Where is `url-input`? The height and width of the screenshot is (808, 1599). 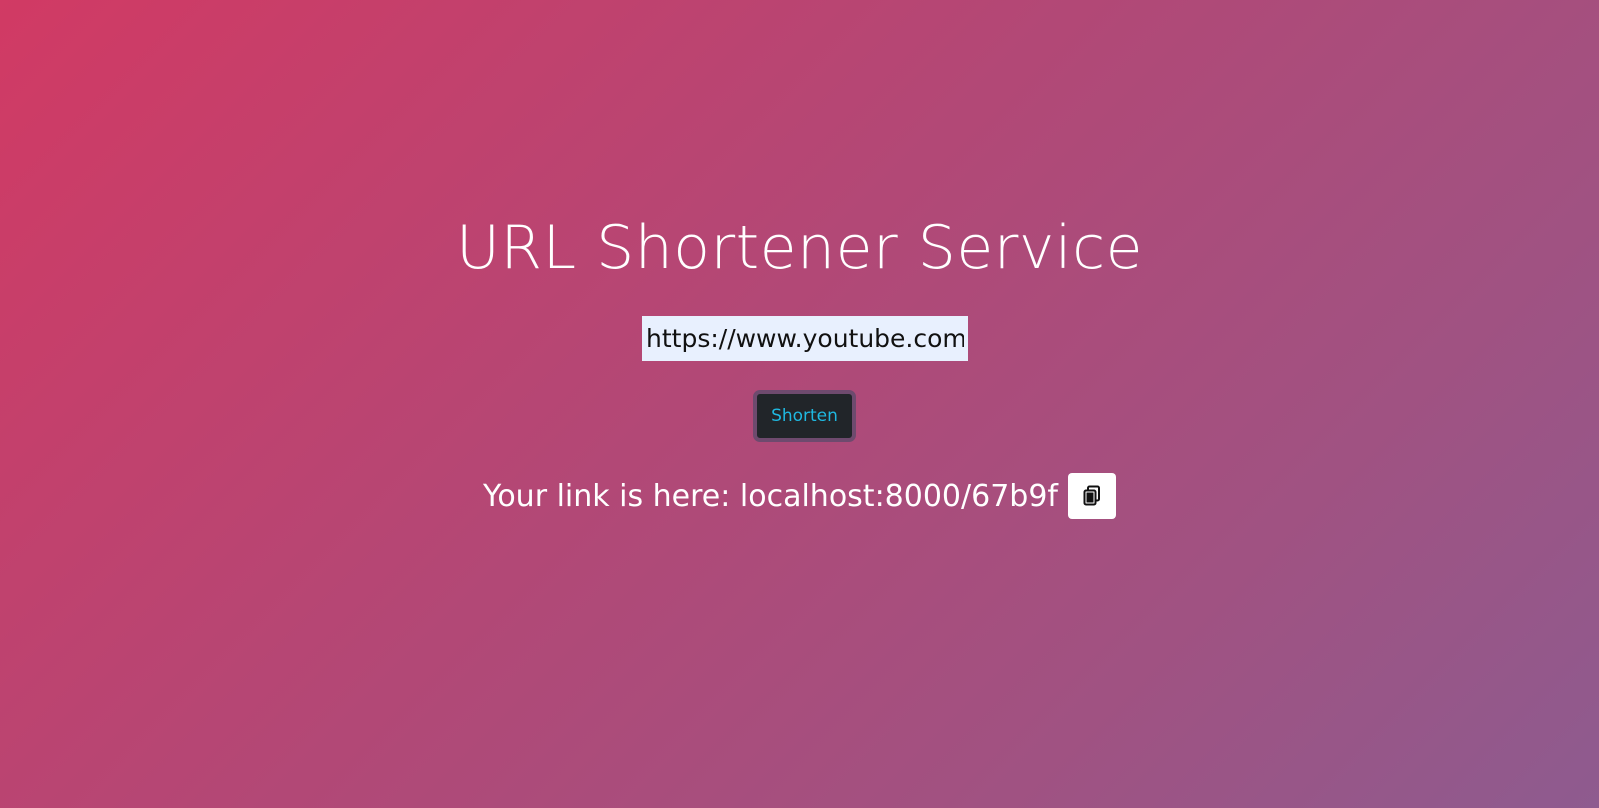
url-input is located at coordinates (805, 338).